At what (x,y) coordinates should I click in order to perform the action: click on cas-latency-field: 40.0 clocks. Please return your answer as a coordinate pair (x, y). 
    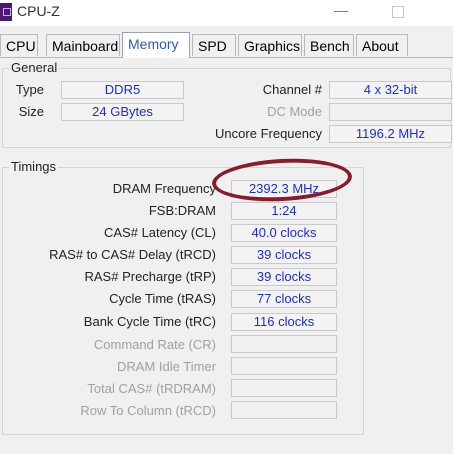
    Looking at the image, I should click on (284, 233).